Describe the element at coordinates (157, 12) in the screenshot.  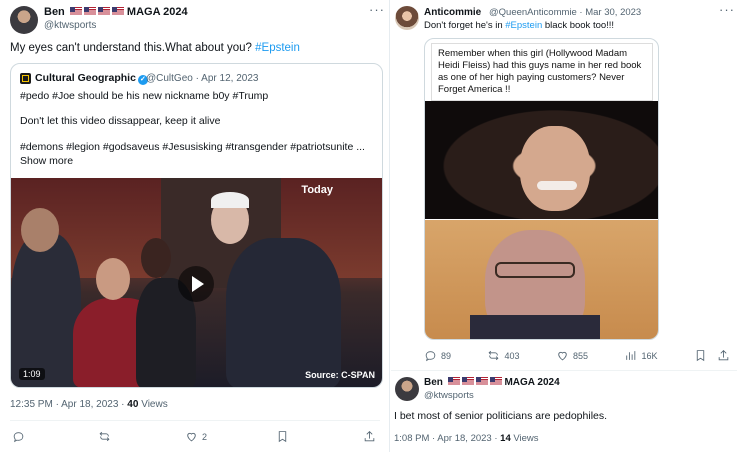
I see `author-suffix: MAGA 2024` at that location.